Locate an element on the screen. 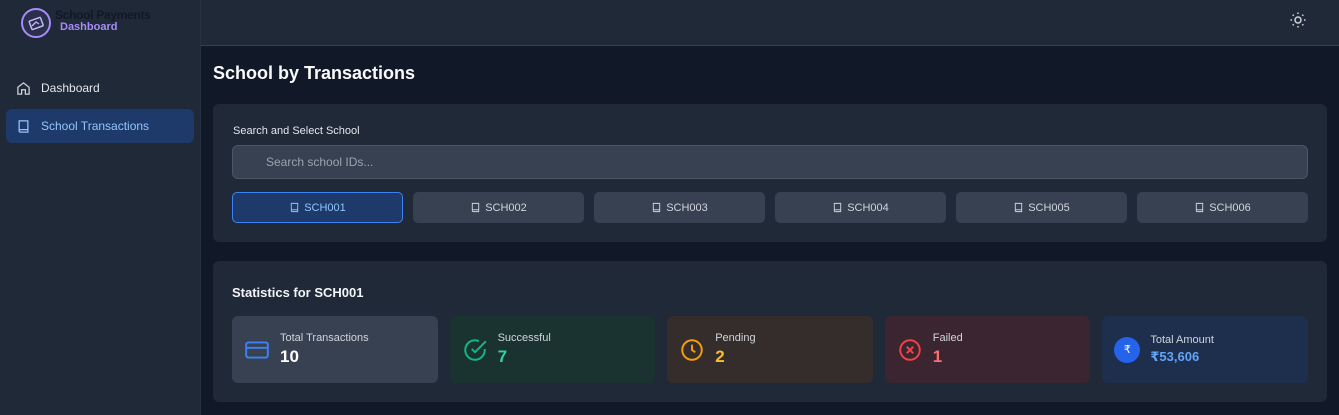 This screenshot has height=415, width=1339. theme-toggle-button is located at coordinates (1298, 20).